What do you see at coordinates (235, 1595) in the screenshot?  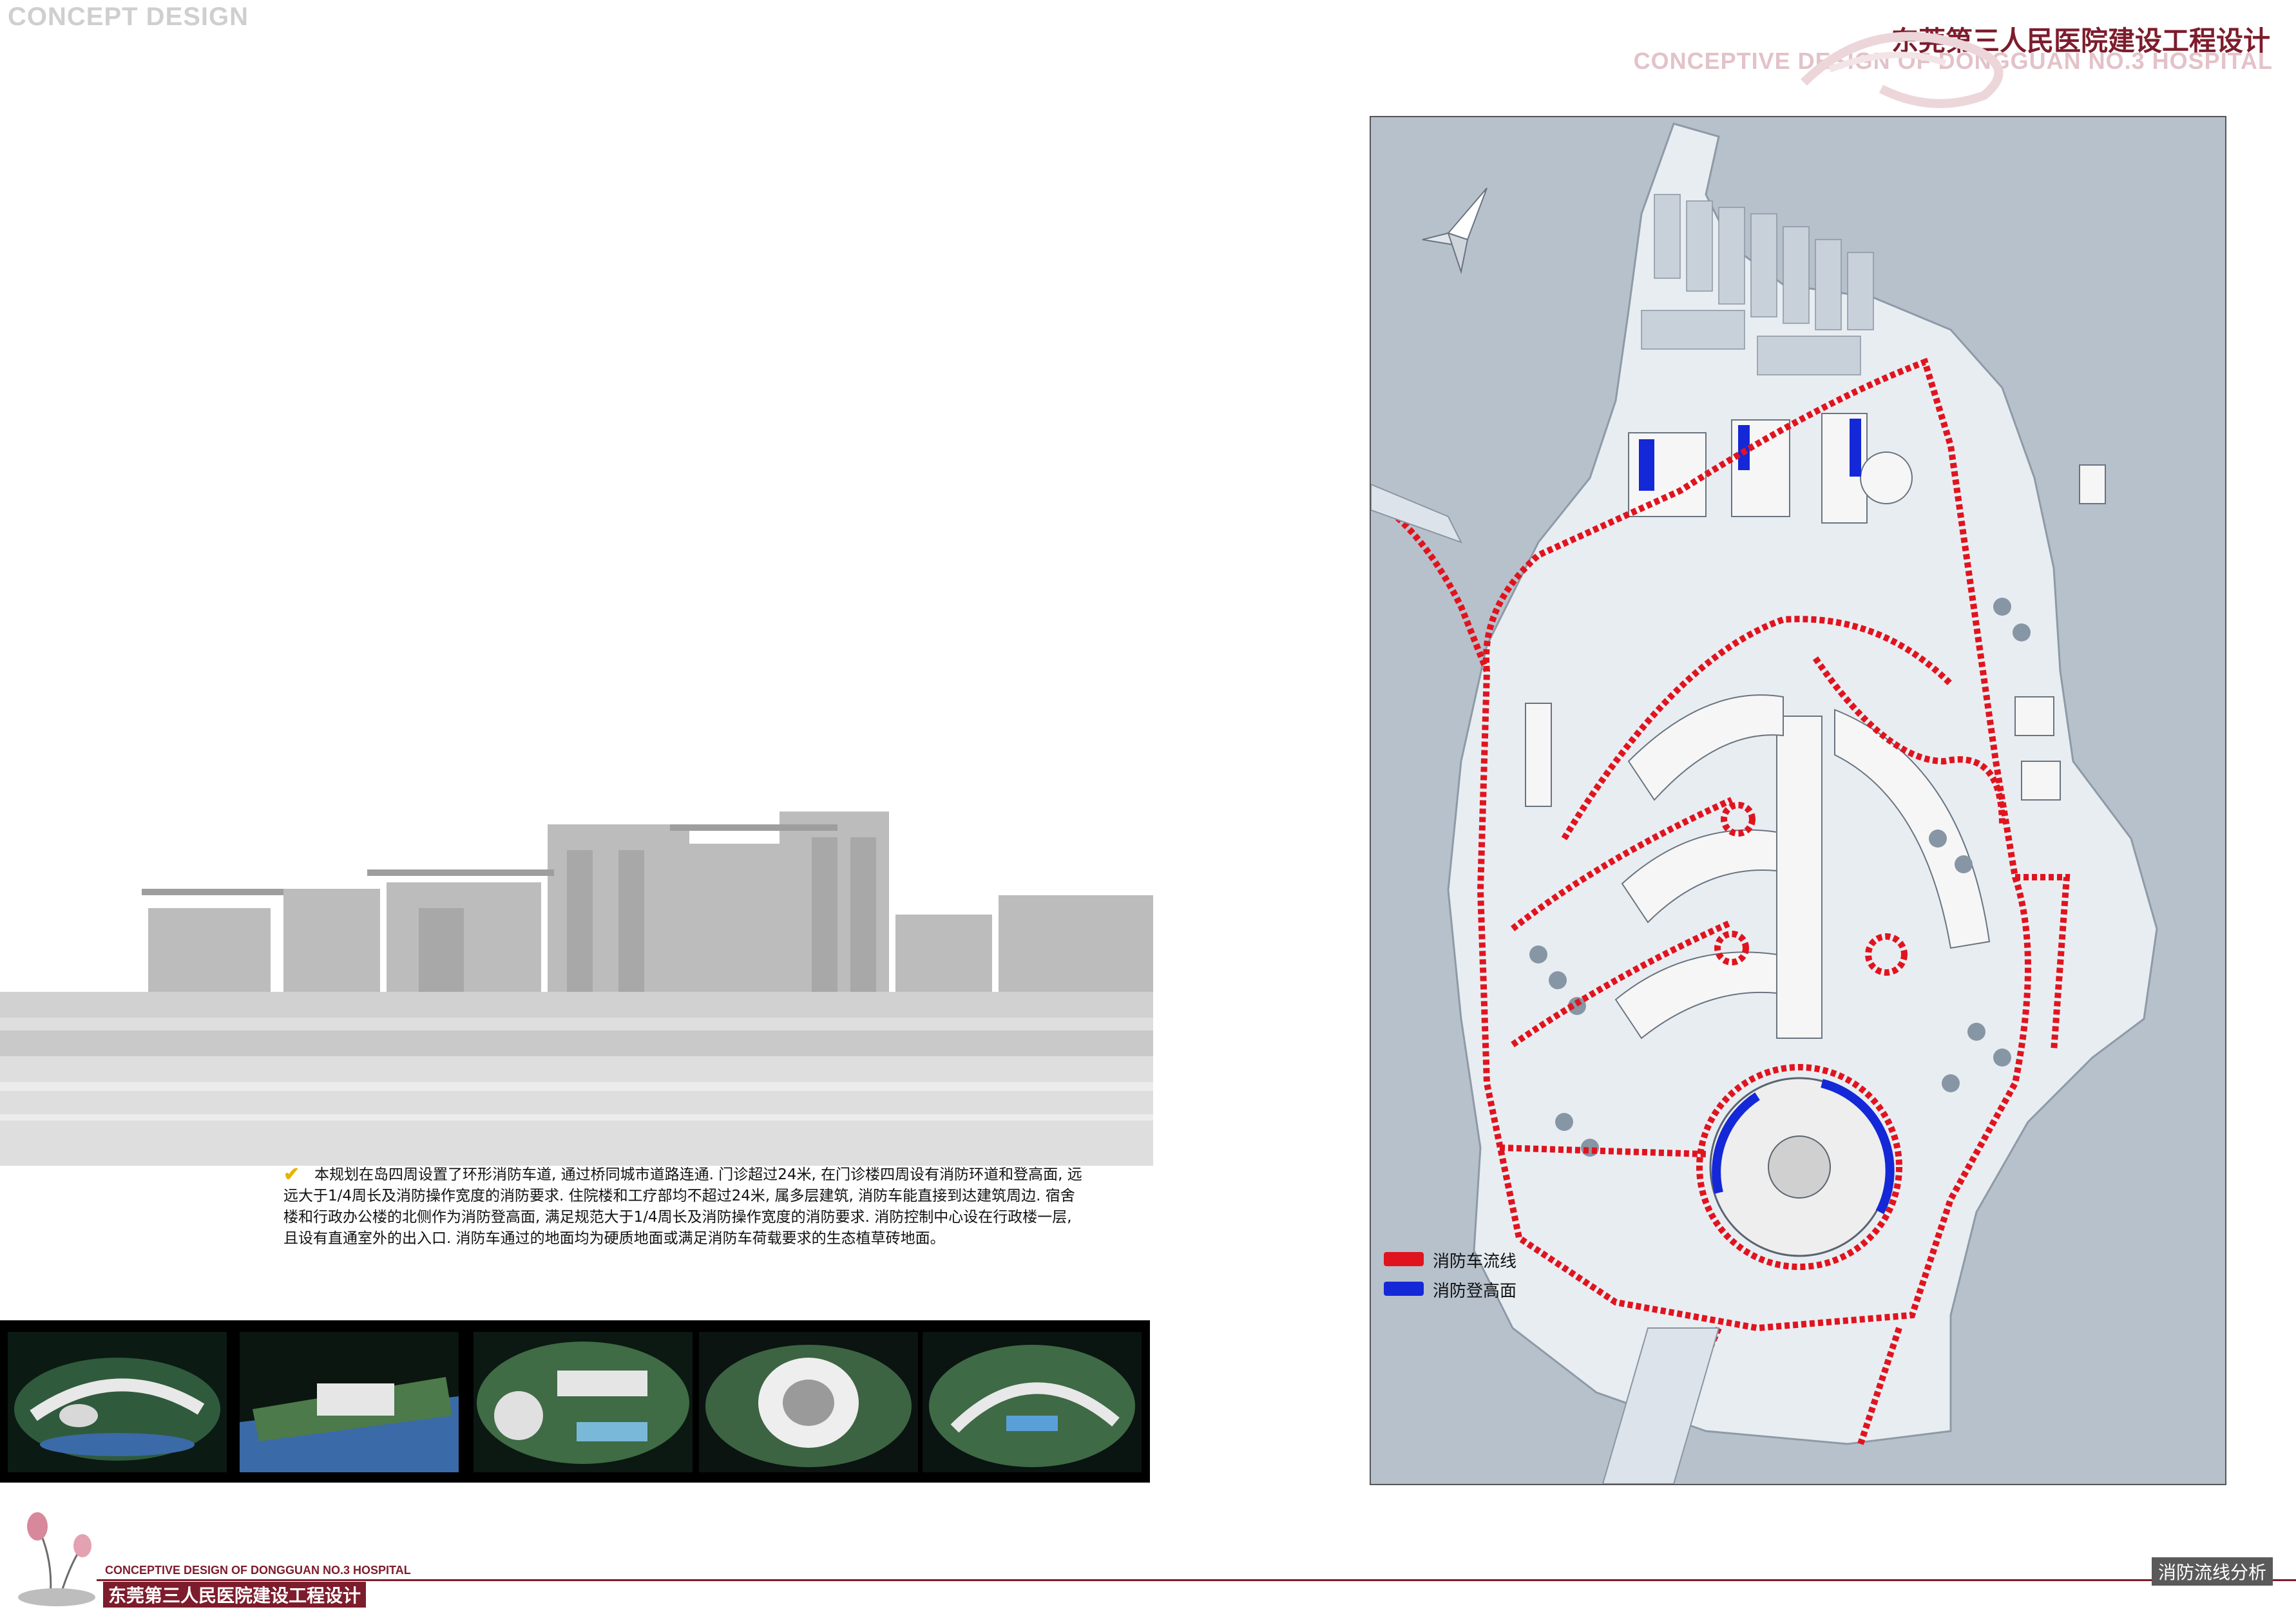 I see `footer-title-cn: 东莞第三人民医院建设工程设计` at bounding box center [235, 1595].